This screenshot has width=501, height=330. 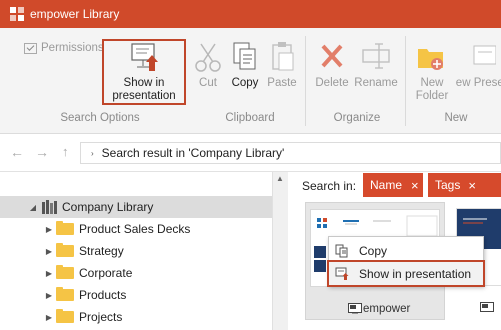 What do you see at coordinates (376, 83) in the screenshot?
I see `rename-label: Rename` at bounding box center [376, 83].